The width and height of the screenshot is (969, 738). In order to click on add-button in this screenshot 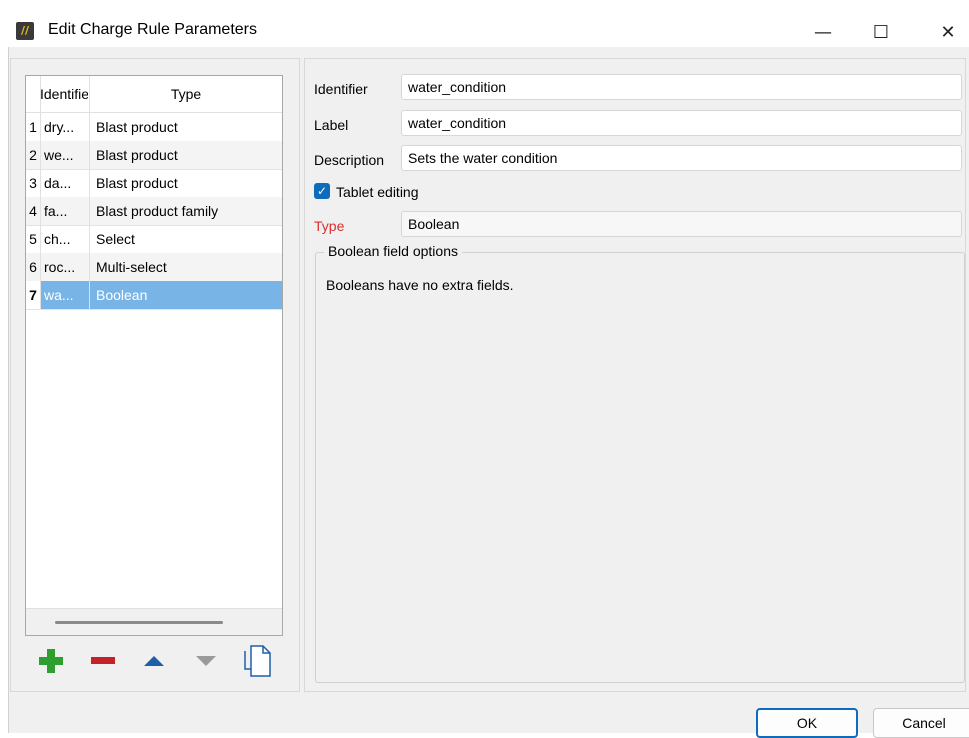, I will do `click(51, 661)`.